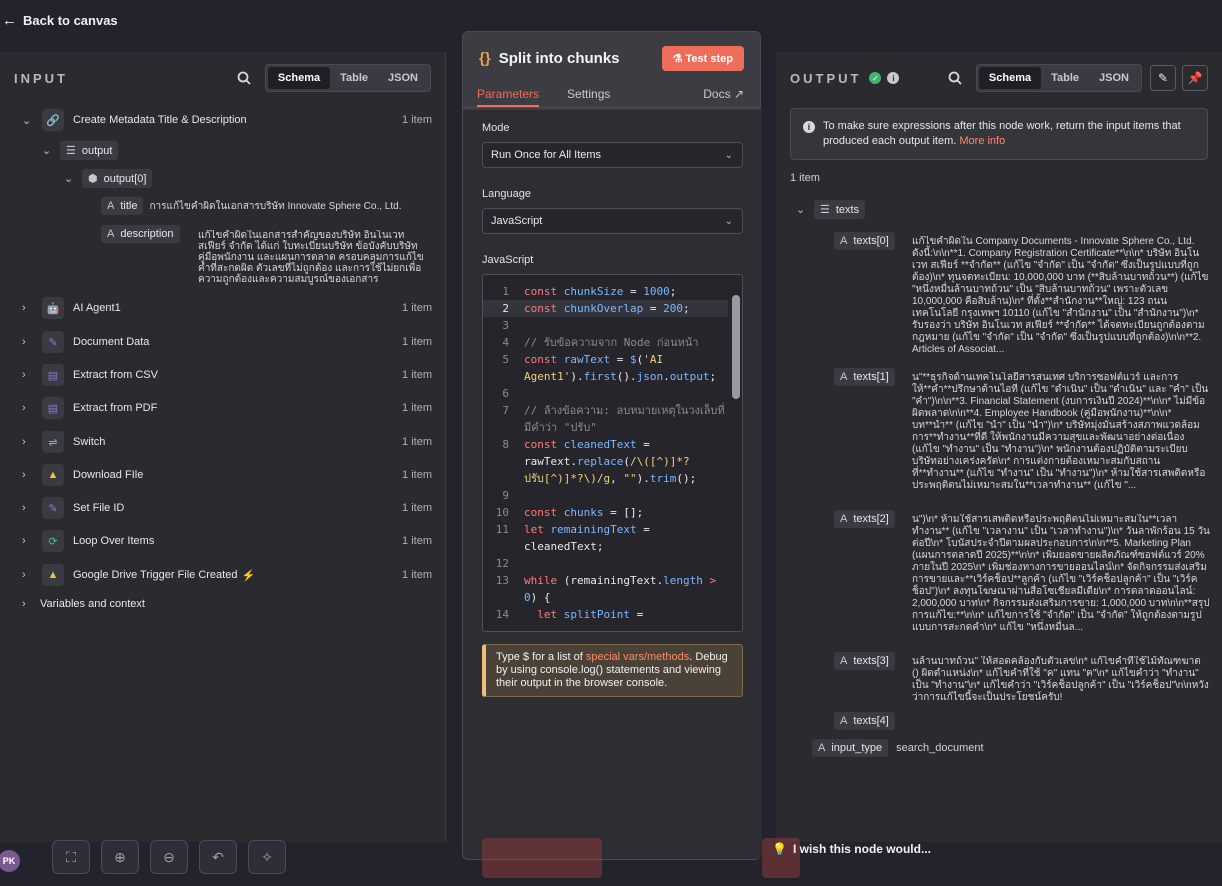 The width and height of the screenshot is (1222, 886). Describe the element at coordinates (234, 308) in the screenshot. I see `tree-node: › 🤖 AI Agent1 1 item` at that location.